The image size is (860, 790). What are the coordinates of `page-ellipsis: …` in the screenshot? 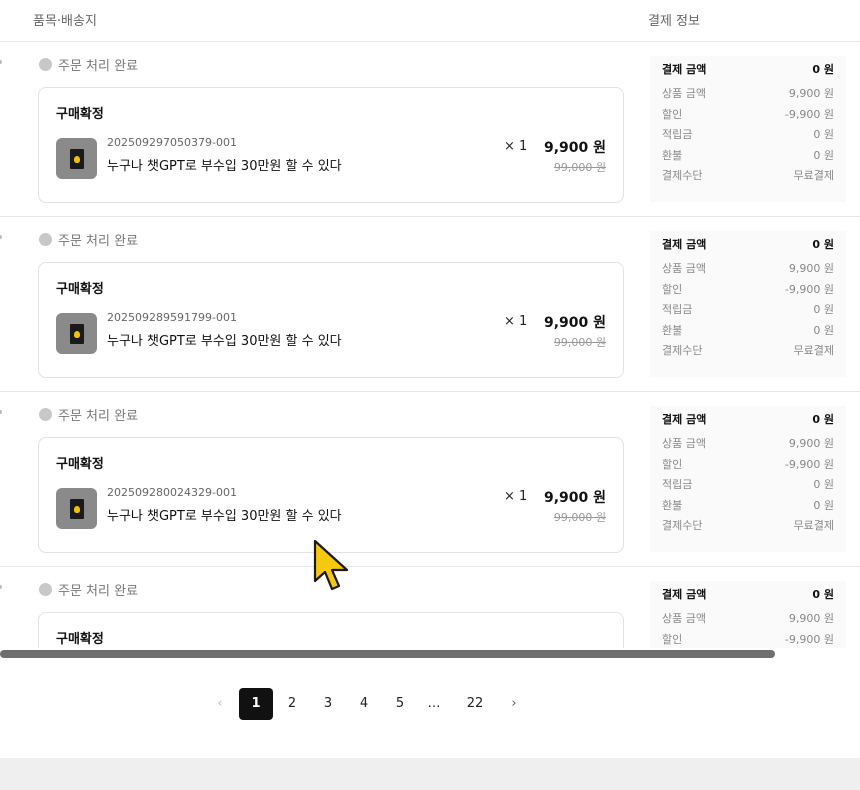 It's located at (434, 703).